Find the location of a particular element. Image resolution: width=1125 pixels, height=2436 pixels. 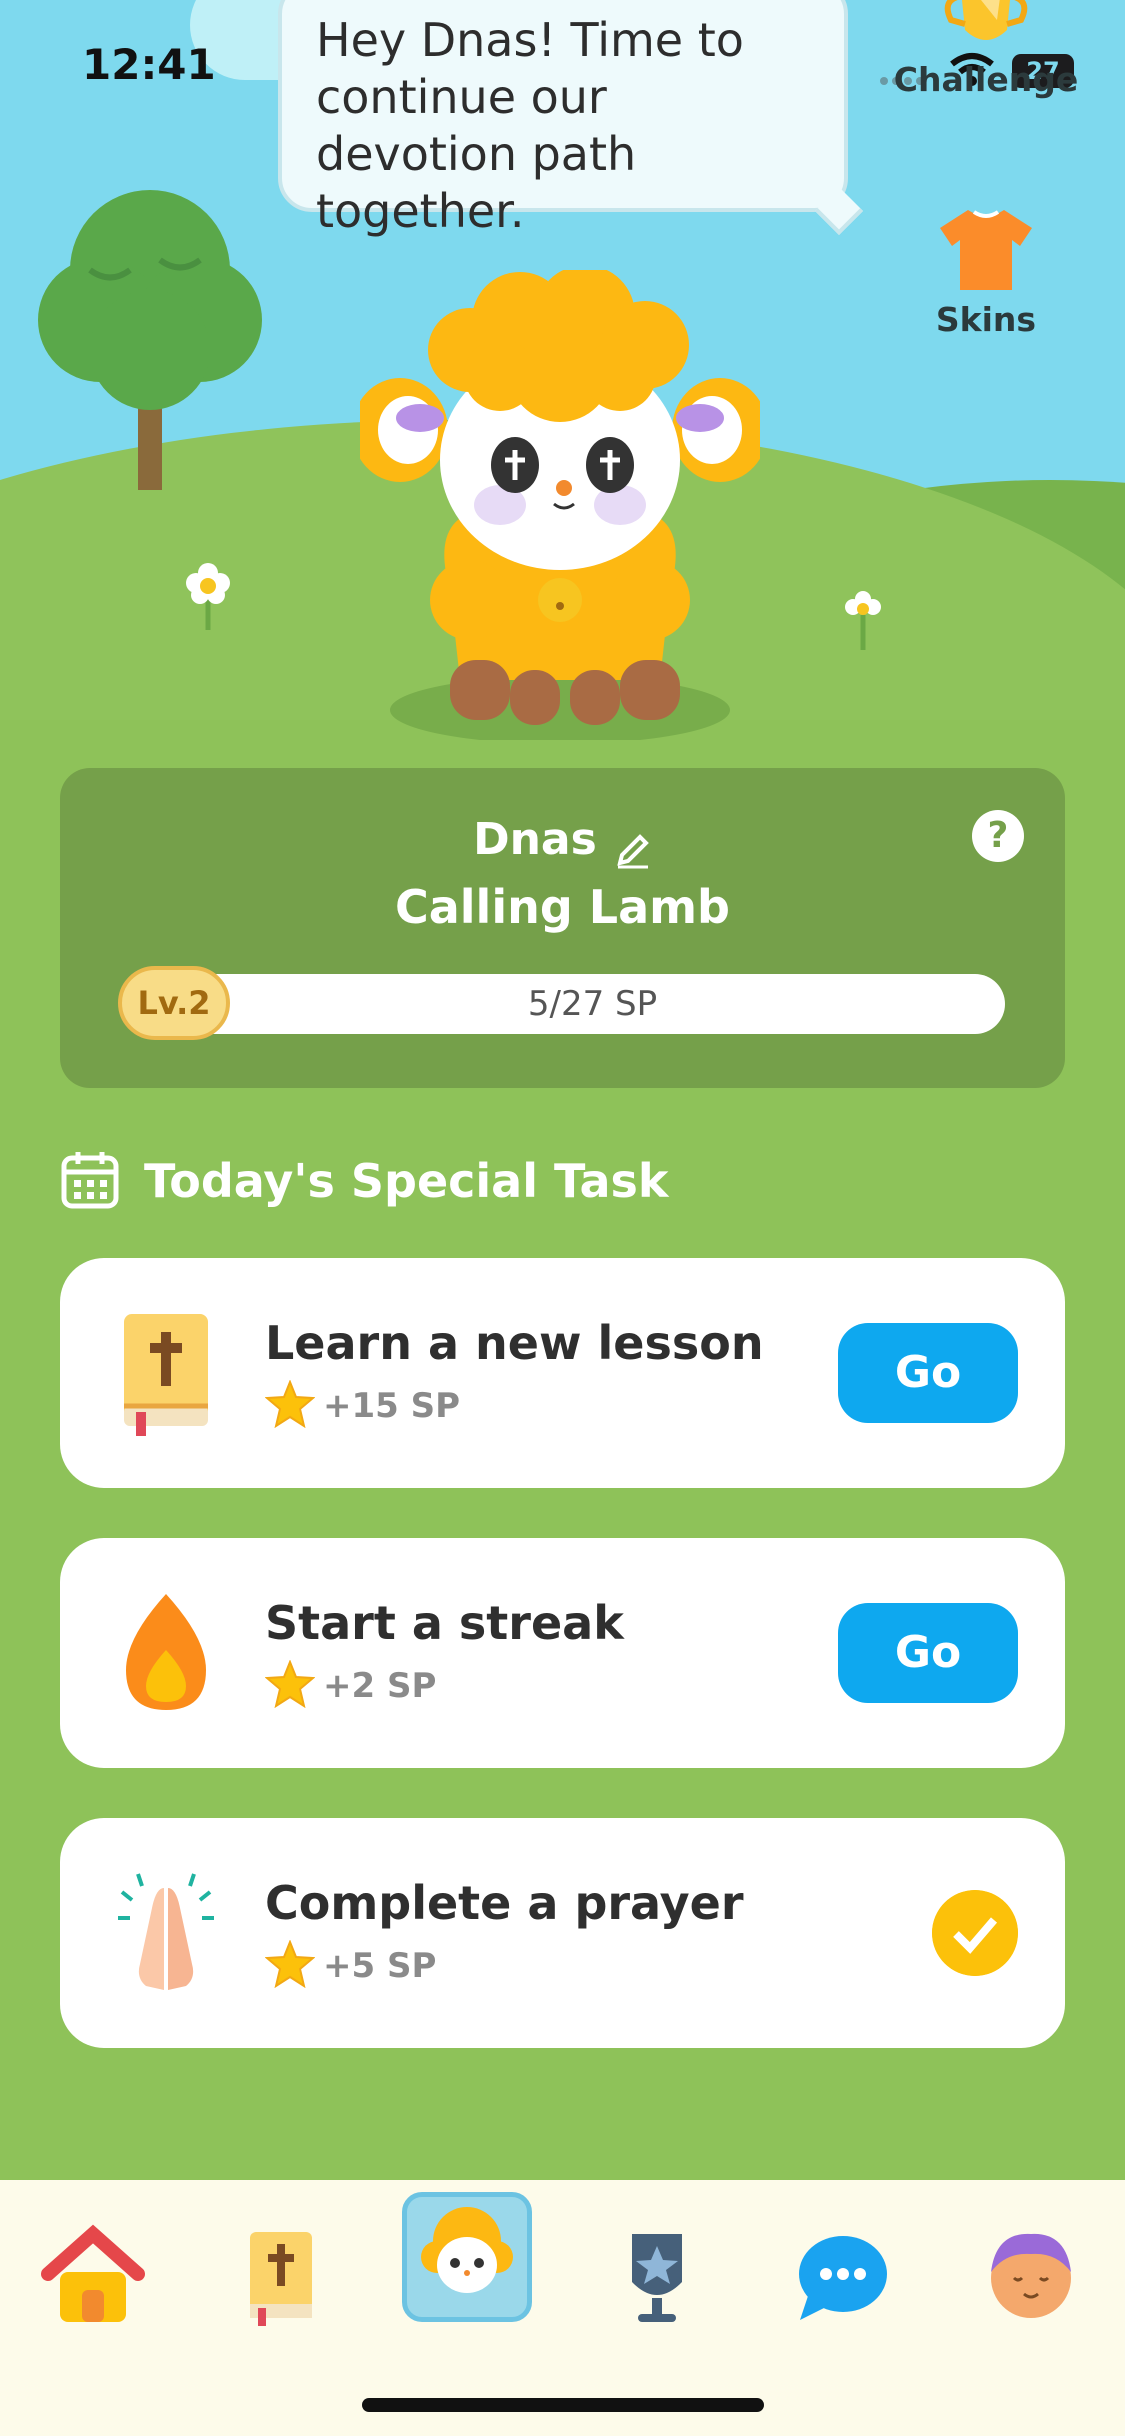

nav-chat is located at coordinates (843, 2277).